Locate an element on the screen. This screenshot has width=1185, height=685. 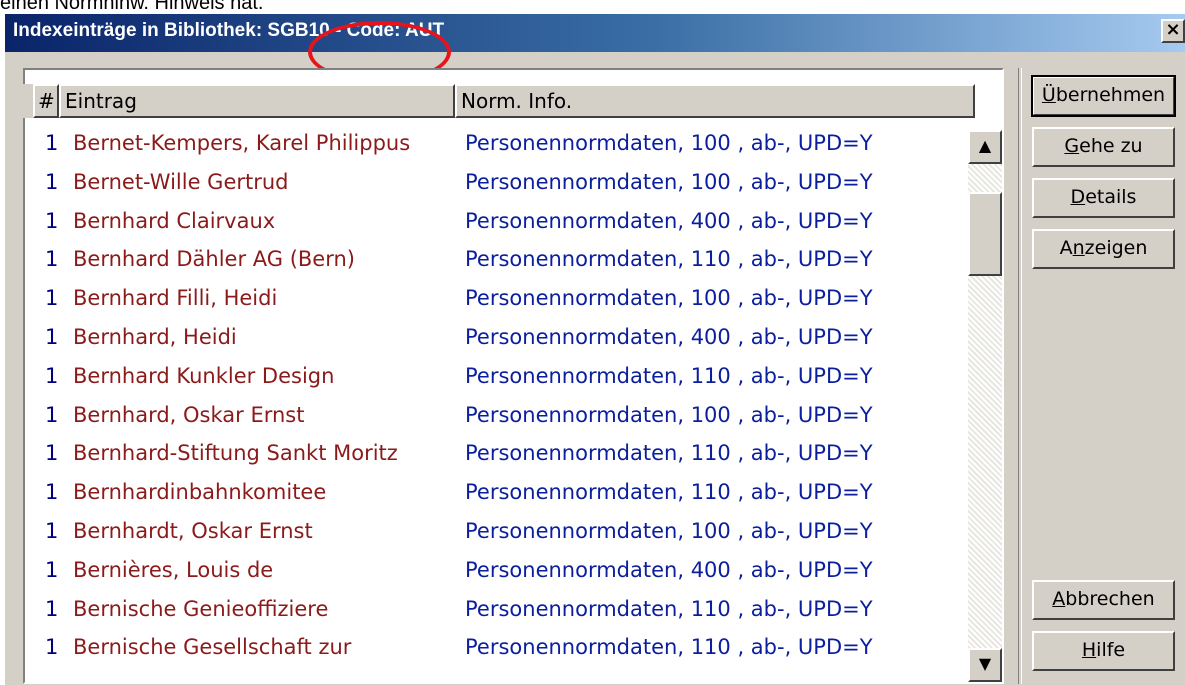
accelerator-key: n is located at coordinates (1078, 248).